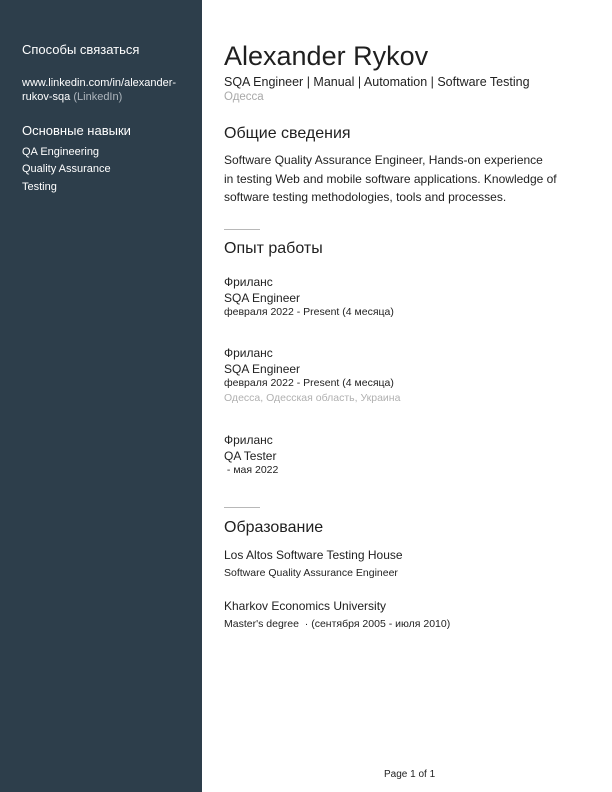  What do you see at coordinates (287, 133) in the screenshot?
I see `summary-title: Общие сведения` at bounding box center [287, 133].